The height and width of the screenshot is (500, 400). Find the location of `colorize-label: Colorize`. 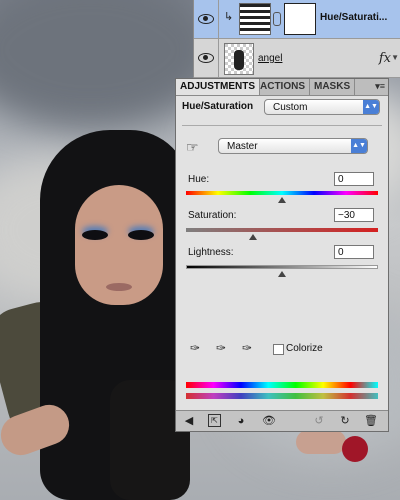

colorize-label: Colorize is located at coordinates (304, 348).